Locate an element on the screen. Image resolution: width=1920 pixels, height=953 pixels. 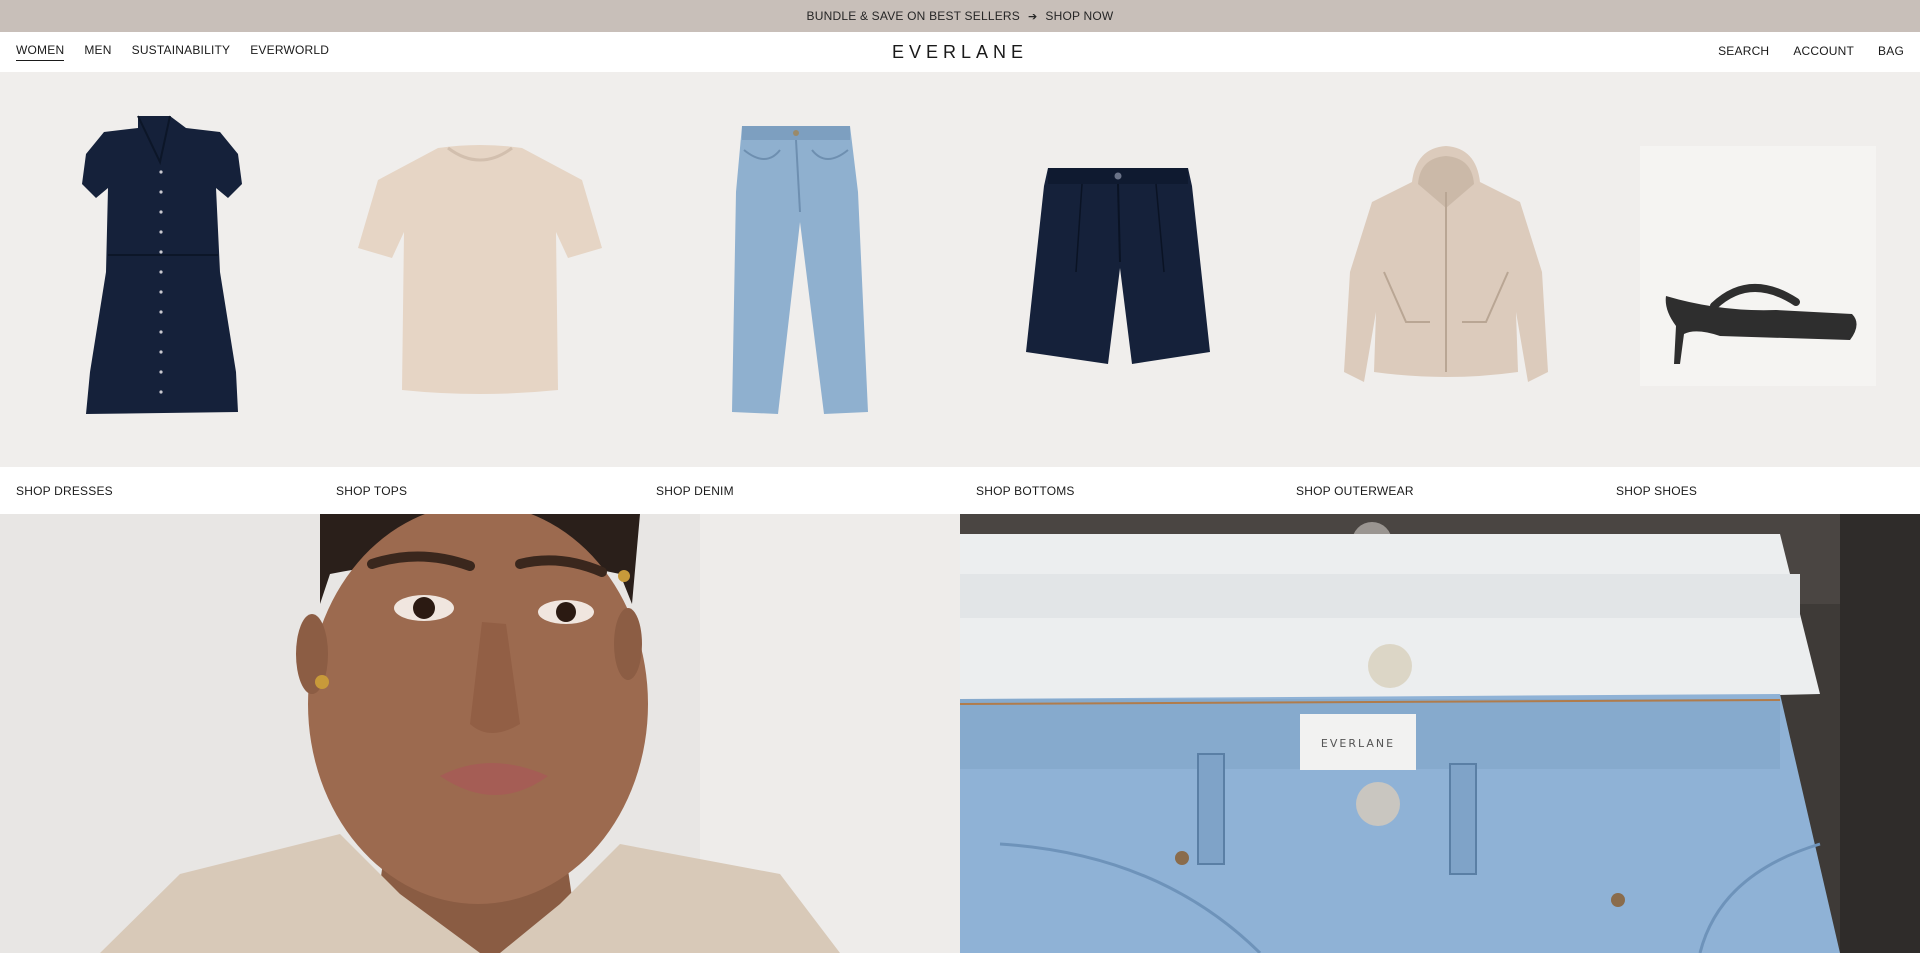
denim-tag-text: EVERLANE is located at coordinates (1358, 743).